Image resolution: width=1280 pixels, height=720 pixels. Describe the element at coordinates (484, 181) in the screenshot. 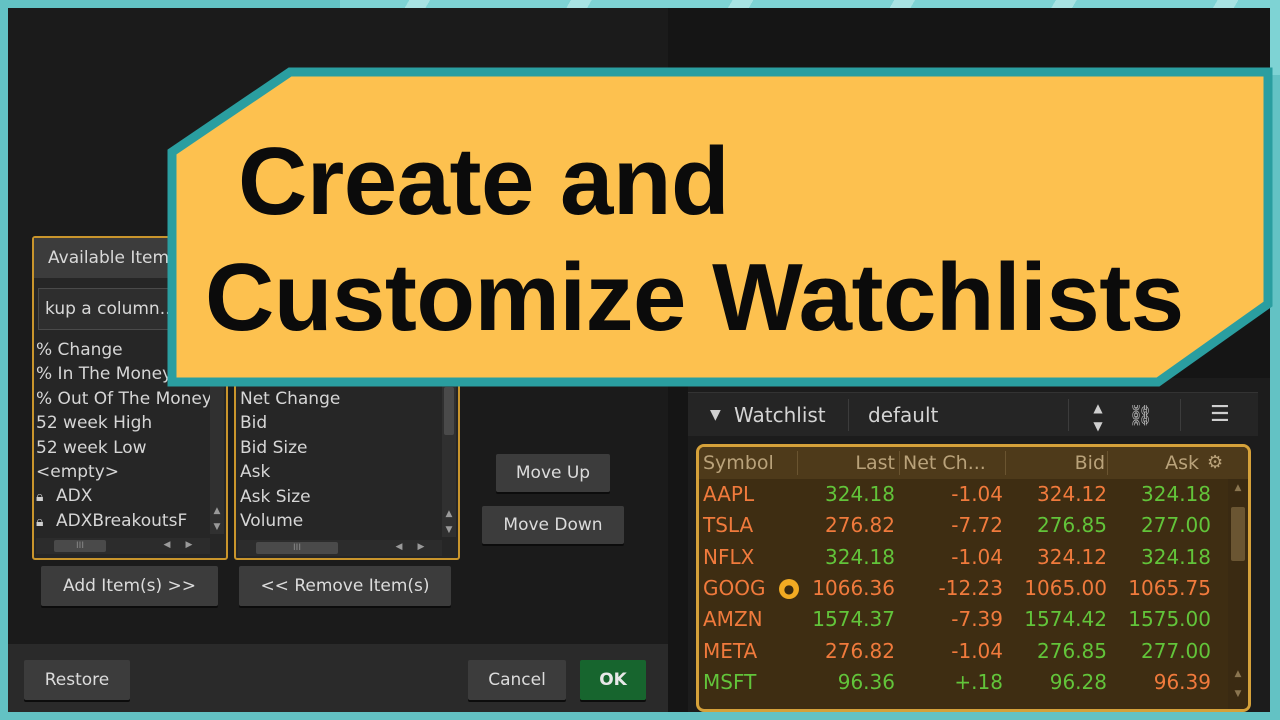

I see `banner-title-line-1: Create and` at that location.